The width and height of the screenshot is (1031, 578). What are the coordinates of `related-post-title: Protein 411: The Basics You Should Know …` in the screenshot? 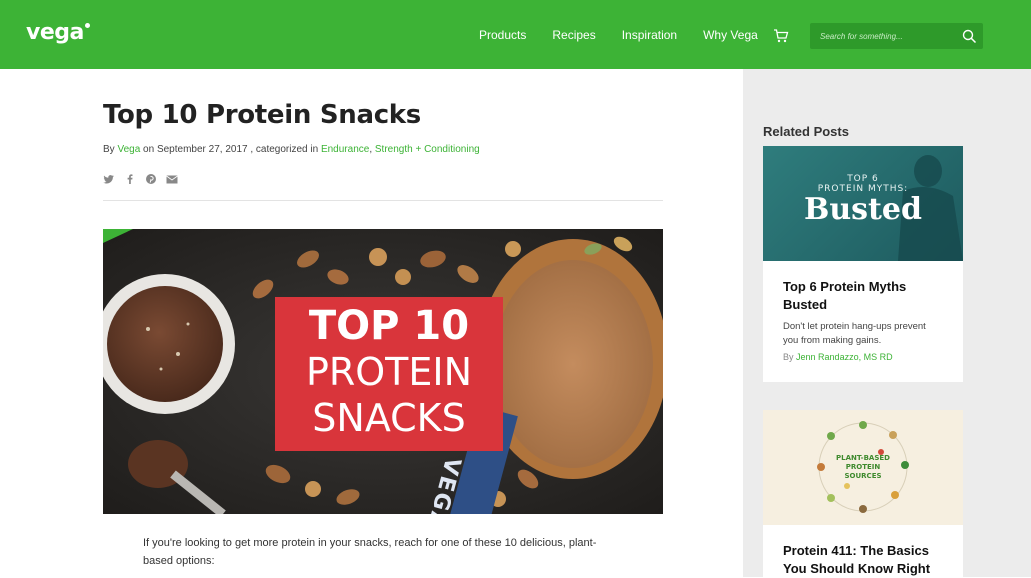 It's located at (863, 560).